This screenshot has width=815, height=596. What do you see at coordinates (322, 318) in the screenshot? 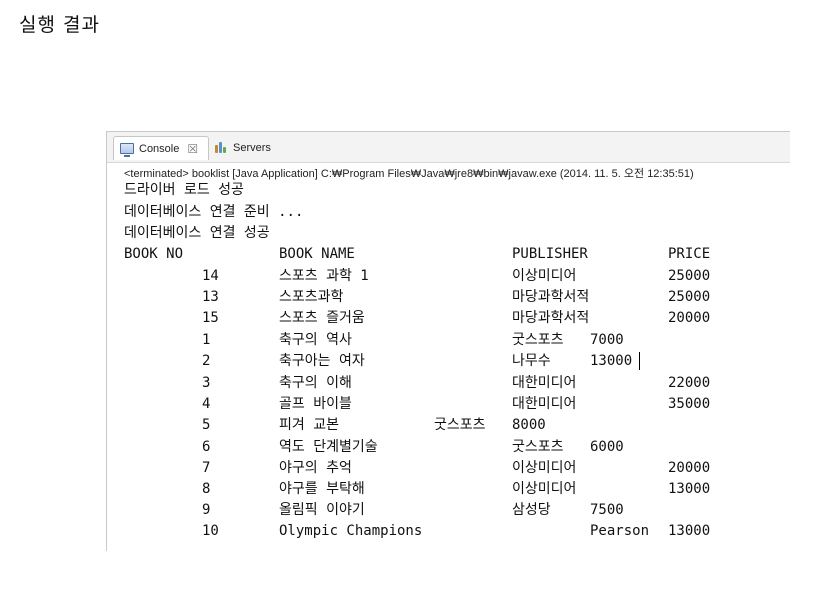
I see `cell-book-name: 스포츠 즐거움` at bounding box center [322, 318].